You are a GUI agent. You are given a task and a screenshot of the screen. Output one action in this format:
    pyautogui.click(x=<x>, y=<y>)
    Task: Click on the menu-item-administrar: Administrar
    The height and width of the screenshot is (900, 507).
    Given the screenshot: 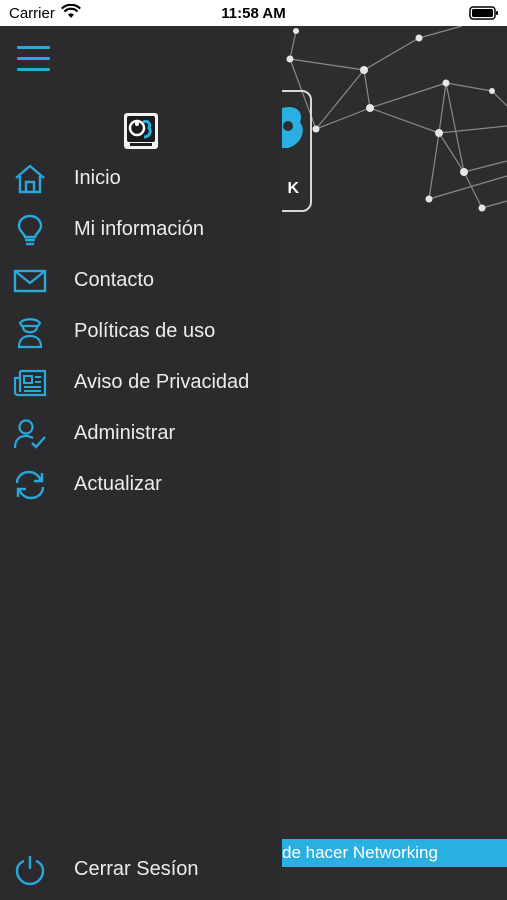 What is the action you would take?
    pyautogui.click(x=141, y=434)
    